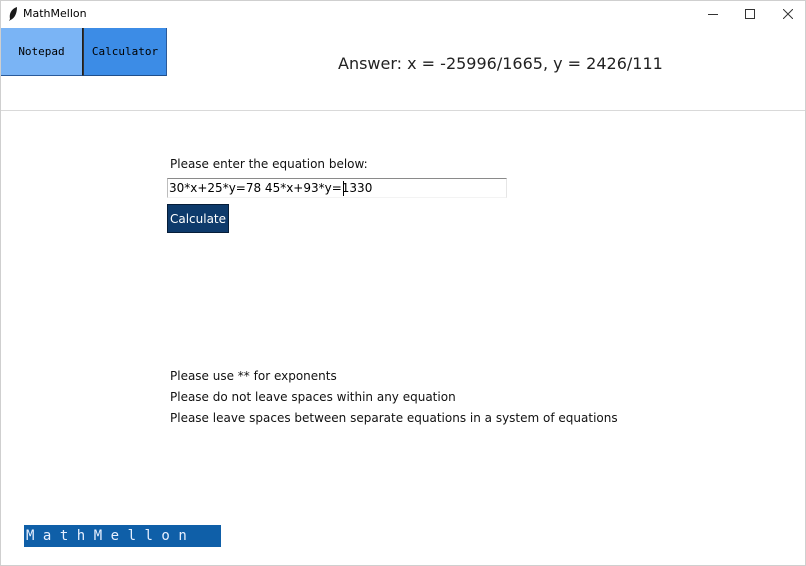  I want to click on brand-label: MathMellon, so click(122, 536).